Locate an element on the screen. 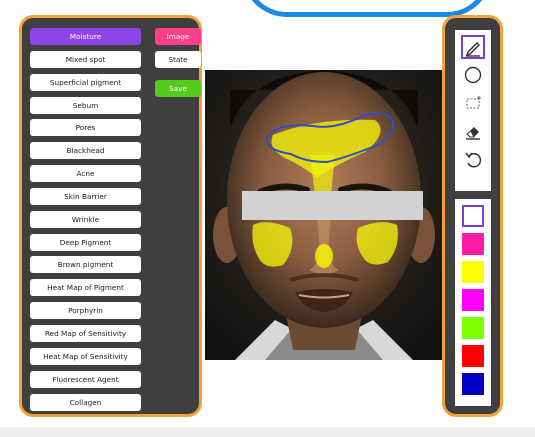 The width and height of the screenshot is (535, 437). drawing-tools-panel is located at coordinates (472, 216).